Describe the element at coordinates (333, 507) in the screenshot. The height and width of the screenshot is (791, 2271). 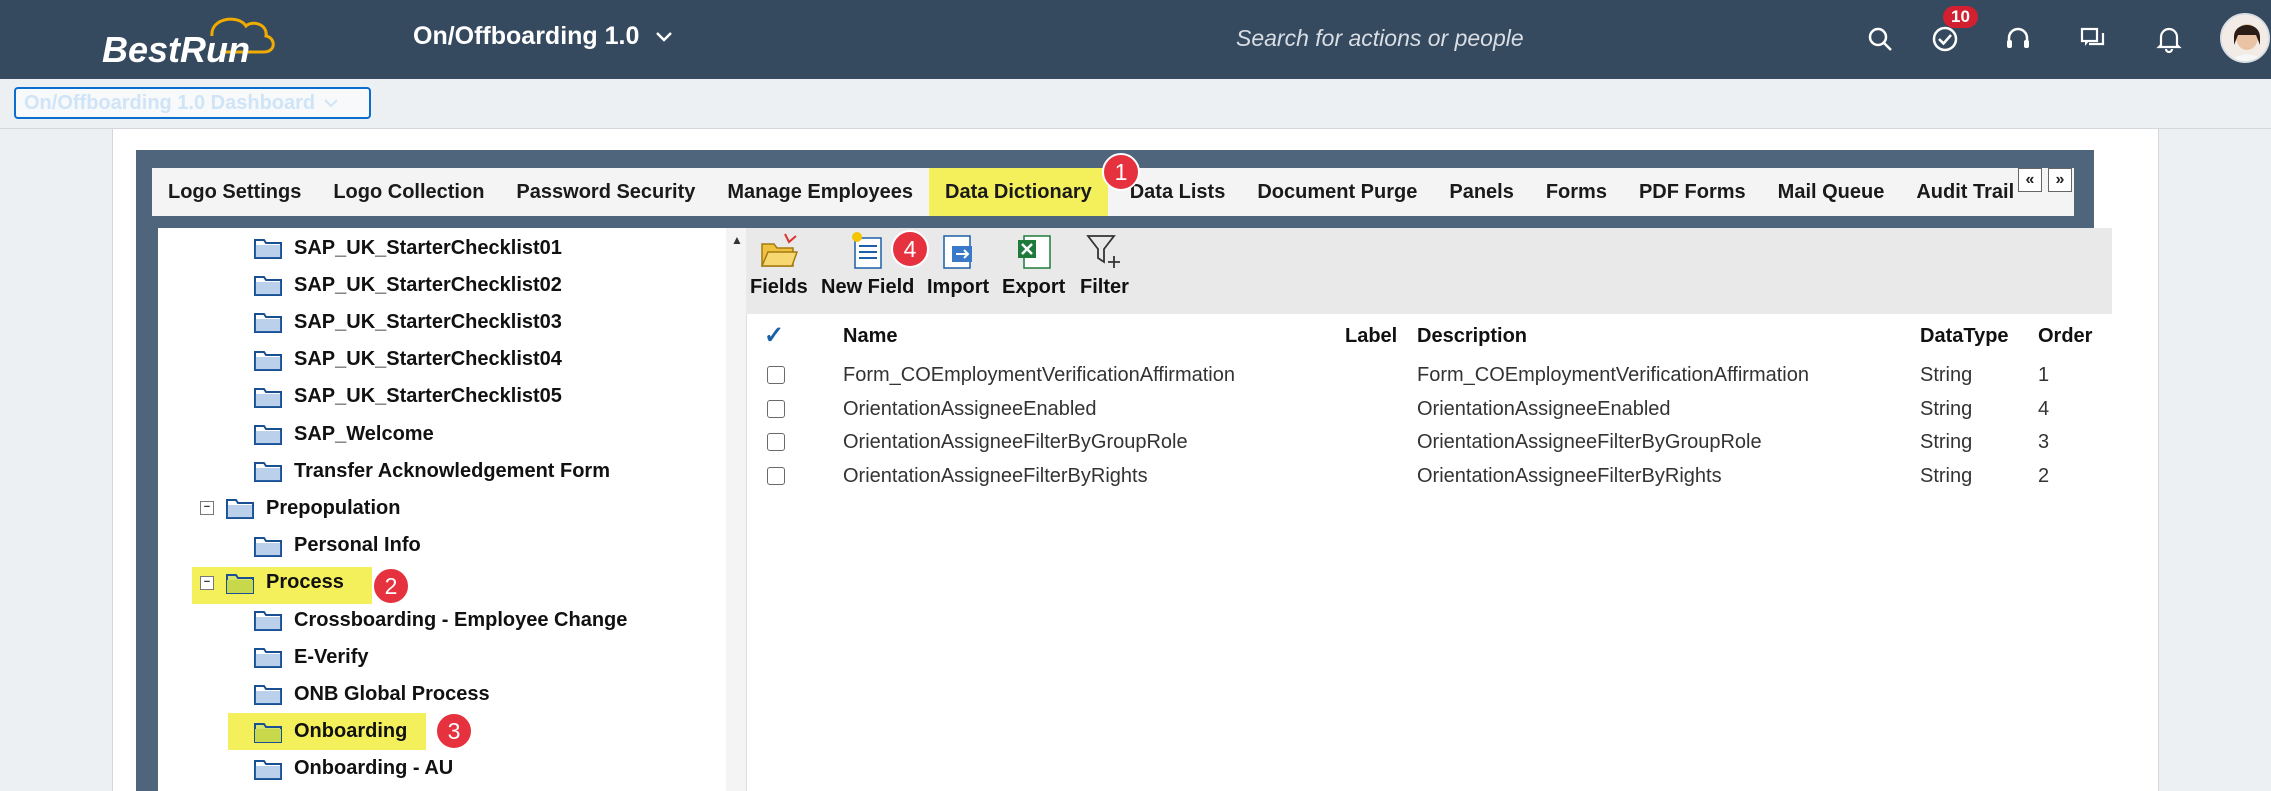
I see `tree-item-label: Prepopulation` at that location.